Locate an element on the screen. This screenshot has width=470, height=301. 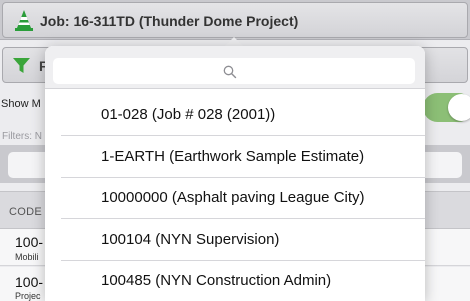
search-icon is located at coordinates (230, 72).